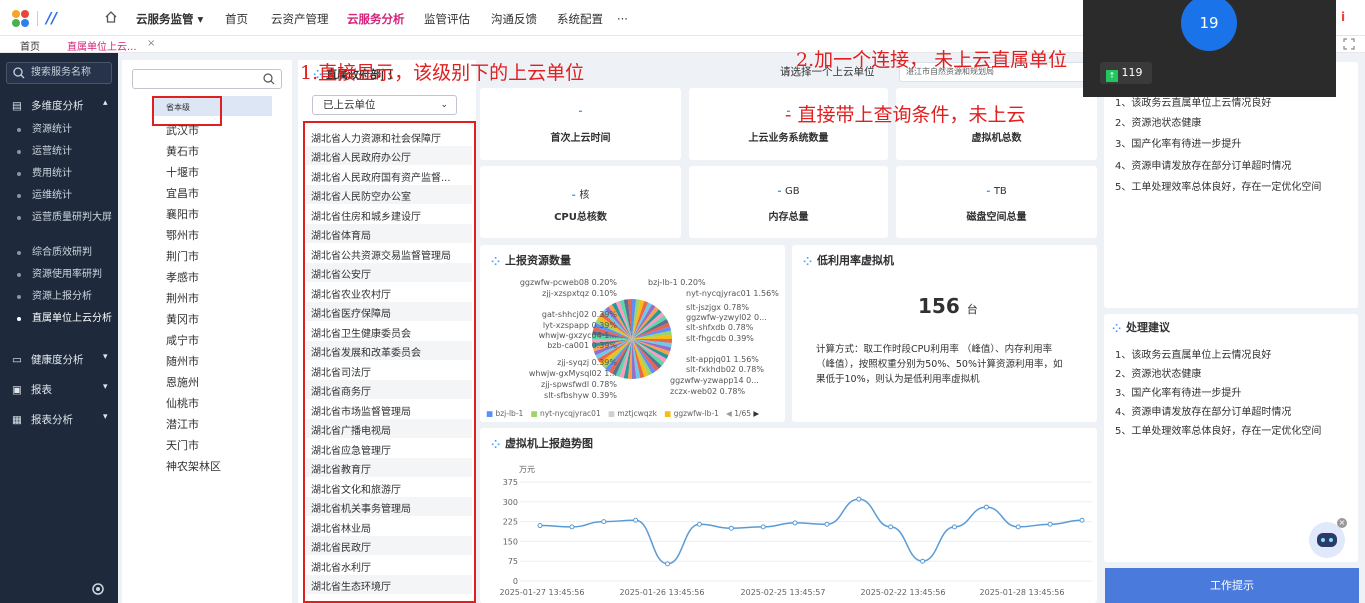  What do you see at coordinates (182, 151) in the screenshot?
I see `city-item: 黄石市` at bounding box center [182, 151].